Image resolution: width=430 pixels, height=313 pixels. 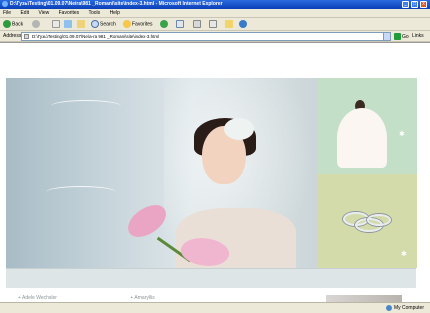 I want to click on side-image-bride: ✱, so click(x=367, y=126).